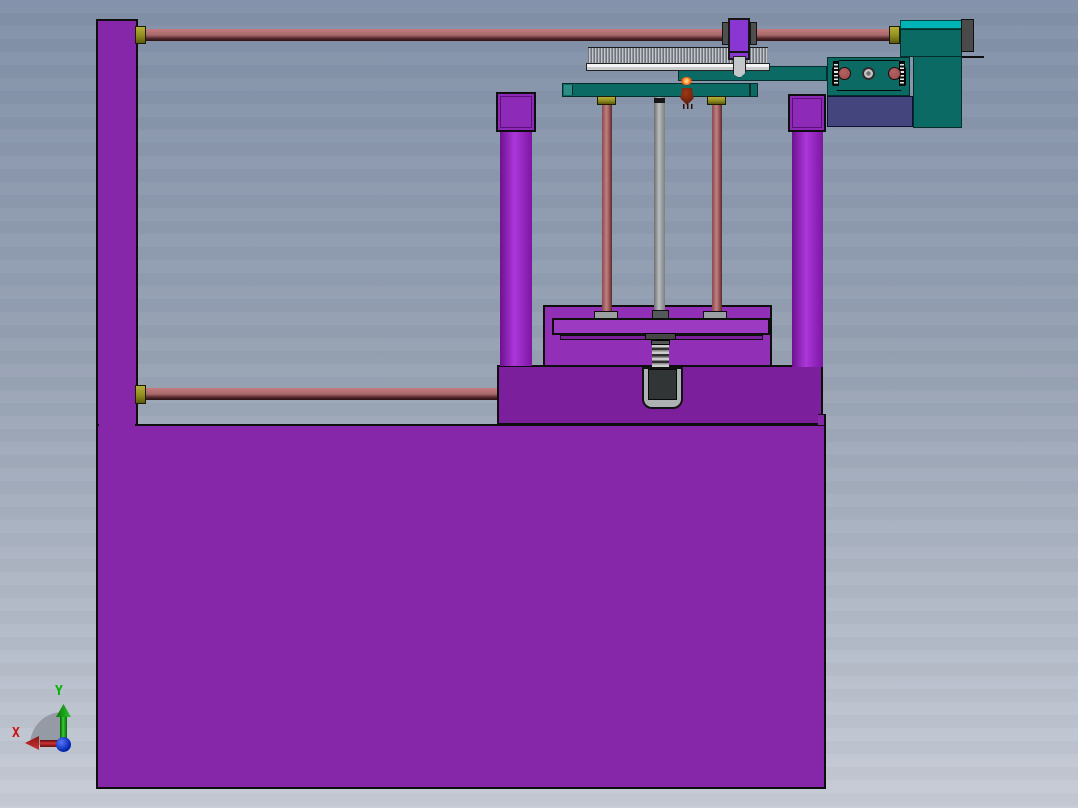  What do you see at coordinates (321, 394) in the screenshot?
I see `middle-guide-rod` at bounding box center [321, 394].